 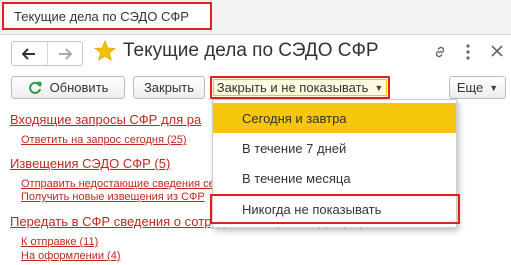 I want to click on list-item: Ответить на запрос сегодня (25), so click(x=104, y=140).